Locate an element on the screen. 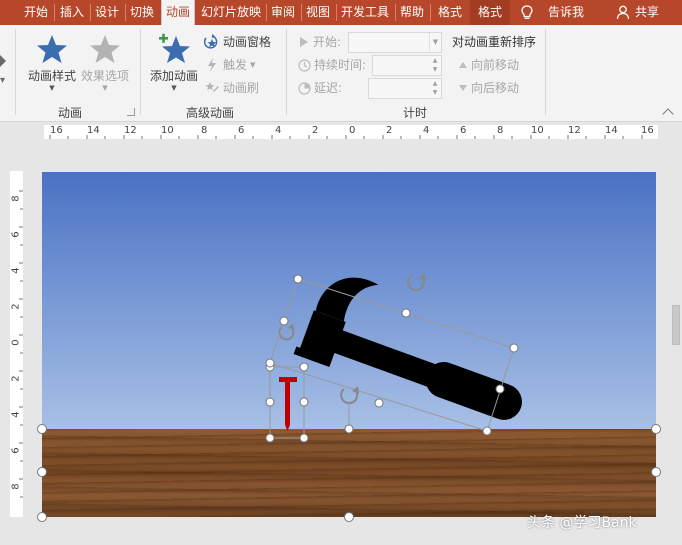 The image size is (682, 545). delay-label: 延迟: is located at coordinates (320, 88).